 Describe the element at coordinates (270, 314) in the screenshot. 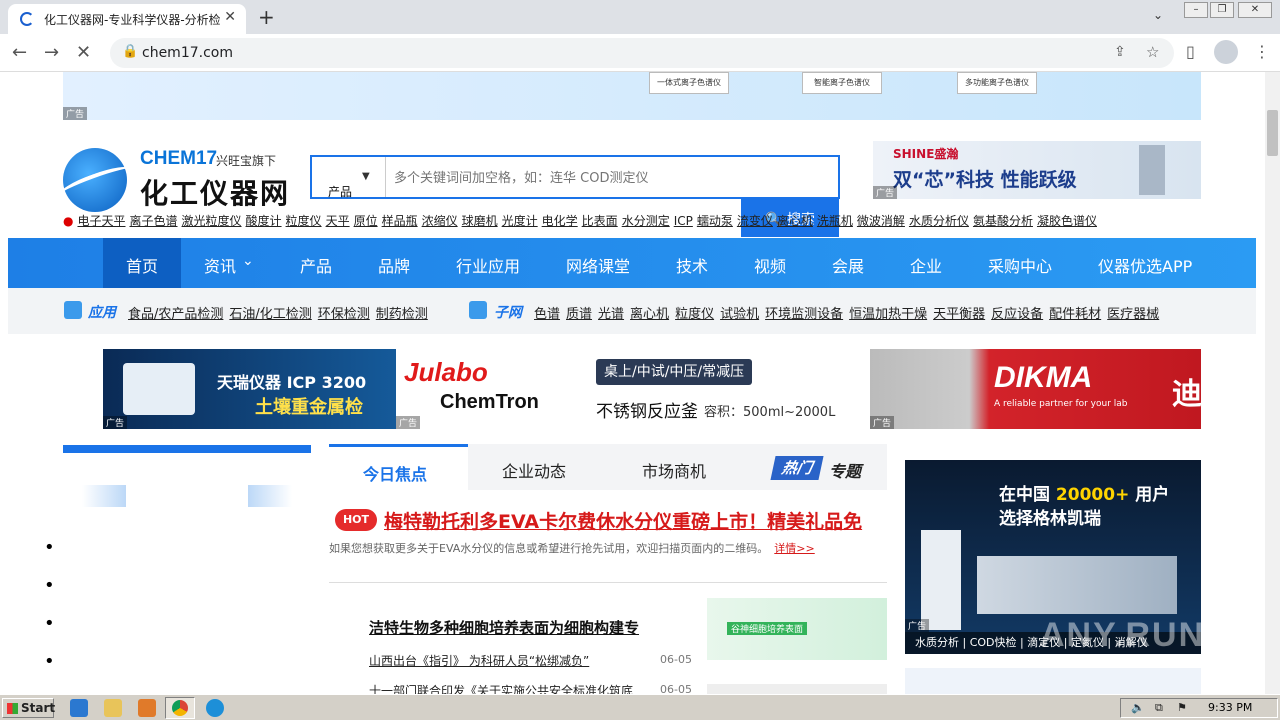

I see `subnav-link: 石油/化工检测` at that location.